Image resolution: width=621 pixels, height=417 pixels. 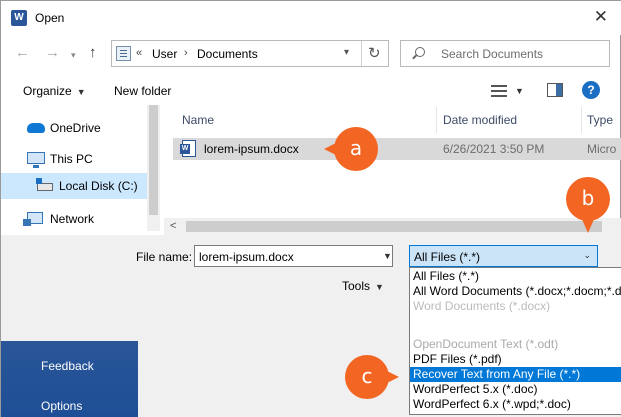 I want to click on breadcrumb-user: User, so click(x=164, y=54).